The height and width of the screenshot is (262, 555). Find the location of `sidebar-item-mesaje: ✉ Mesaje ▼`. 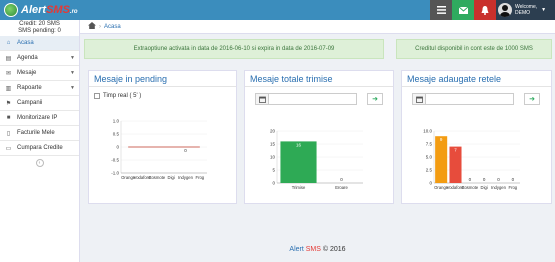

sidebar-item-mesaje: ✉ Mesaje ▼ is located at coordinates (39, 73).